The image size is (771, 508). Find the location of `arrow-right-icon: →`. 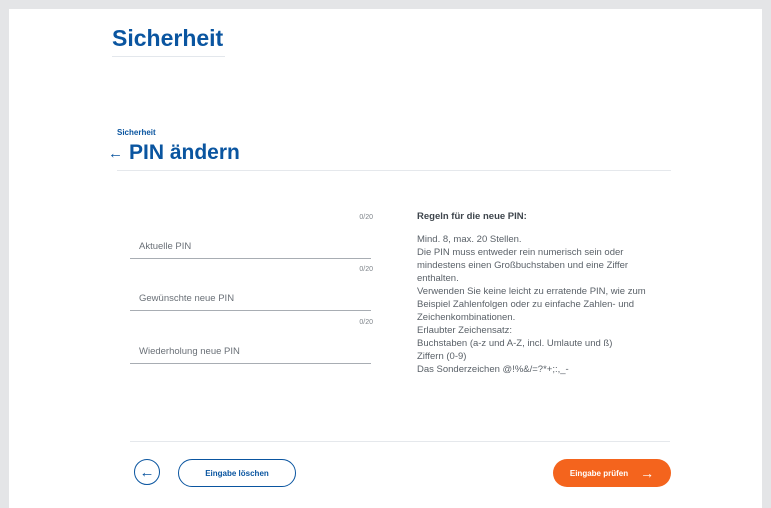

arrow-right-icon: → is located at coordinates (647, 473).